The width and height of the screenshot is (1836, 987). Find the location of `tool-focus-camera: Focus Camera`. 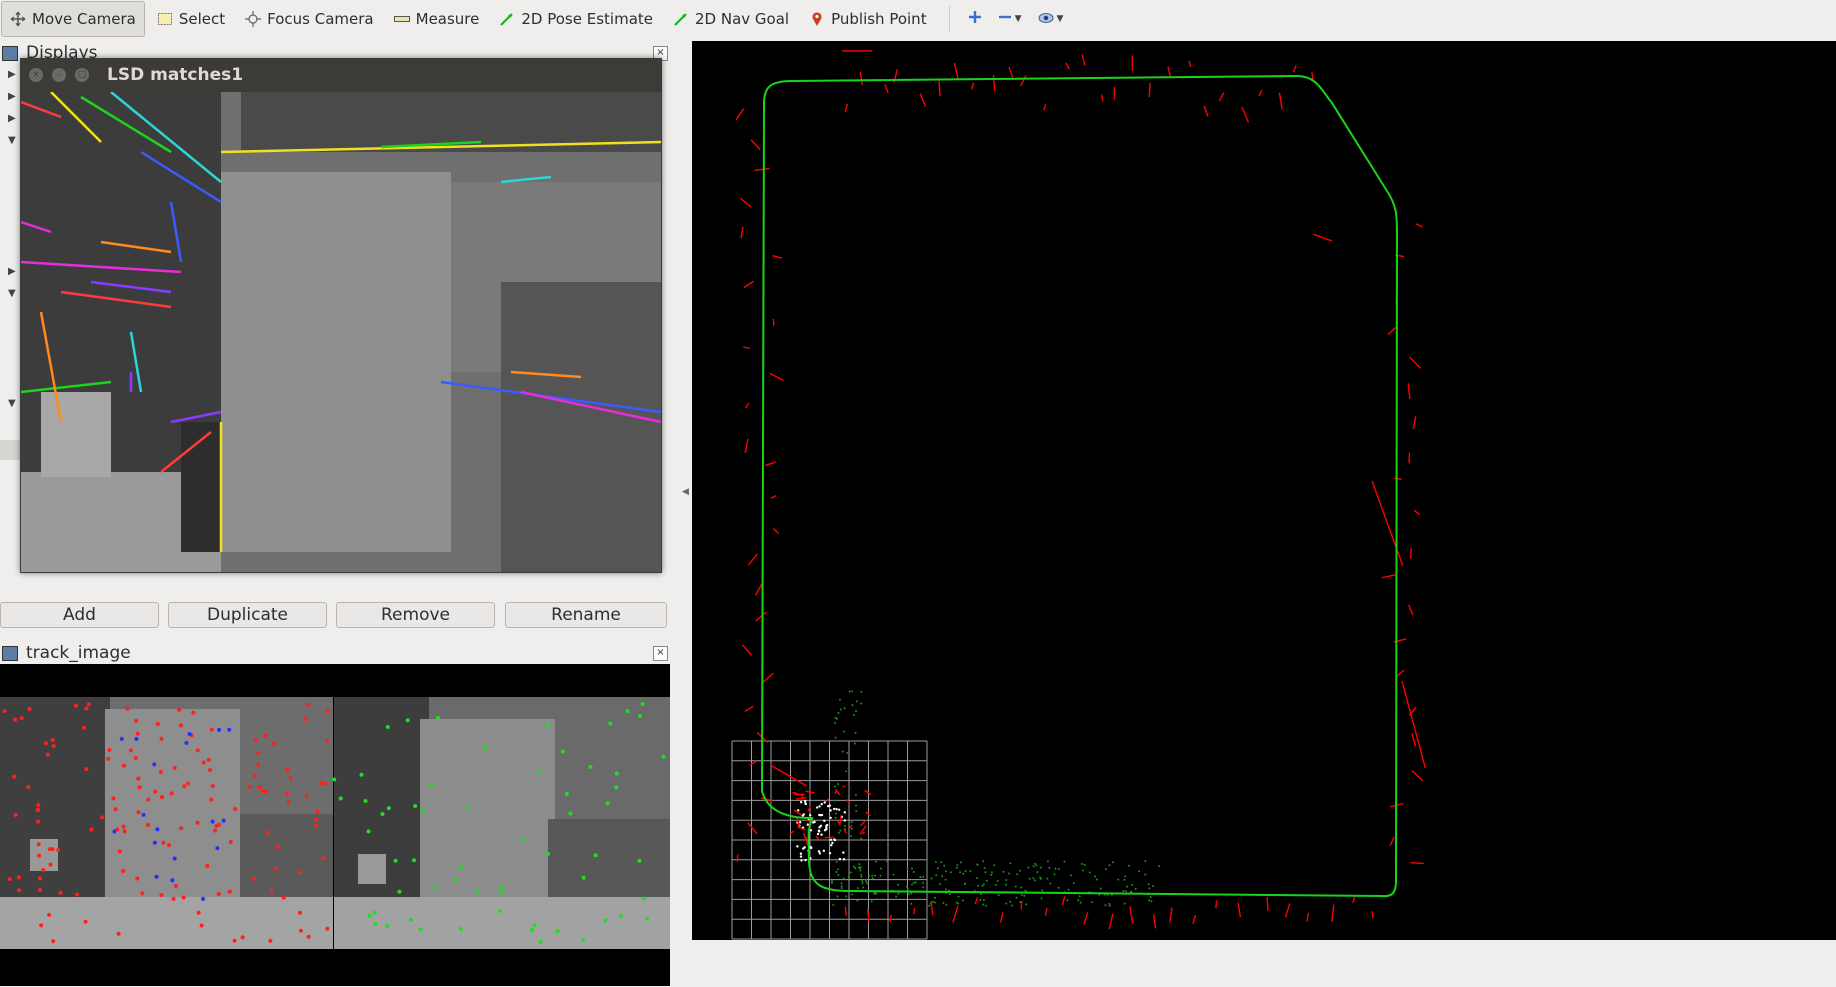

tool-focus-camera: Focus Camera is located at coordinates (309, 19).